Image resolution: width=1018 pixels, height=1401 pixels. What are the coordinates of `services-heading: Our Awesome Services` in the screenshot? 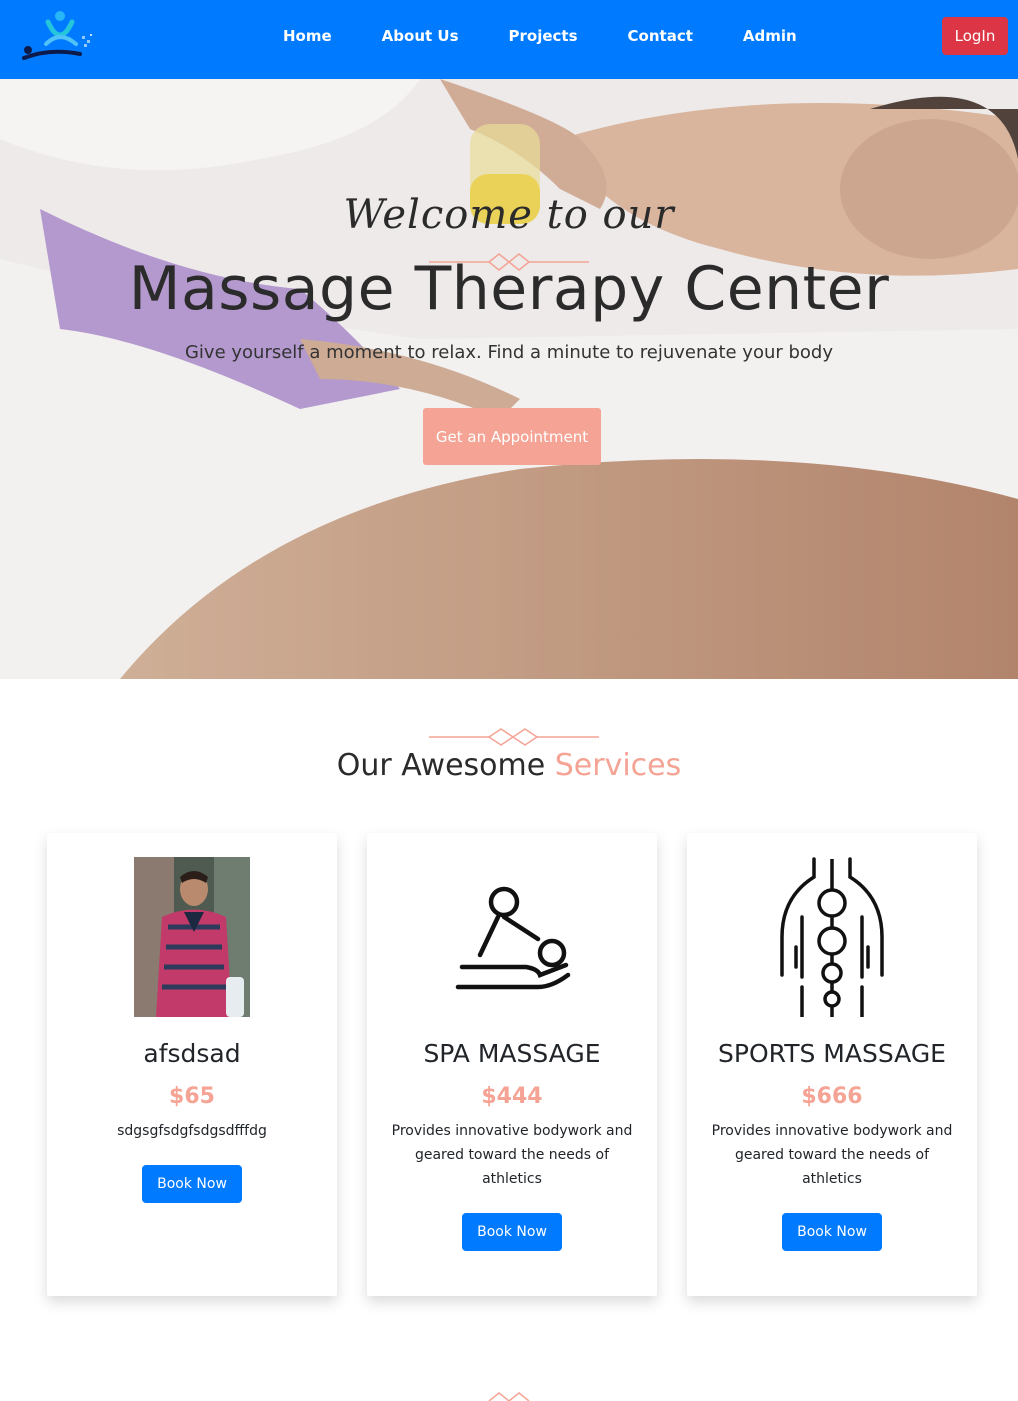 It's located at (509, 765).